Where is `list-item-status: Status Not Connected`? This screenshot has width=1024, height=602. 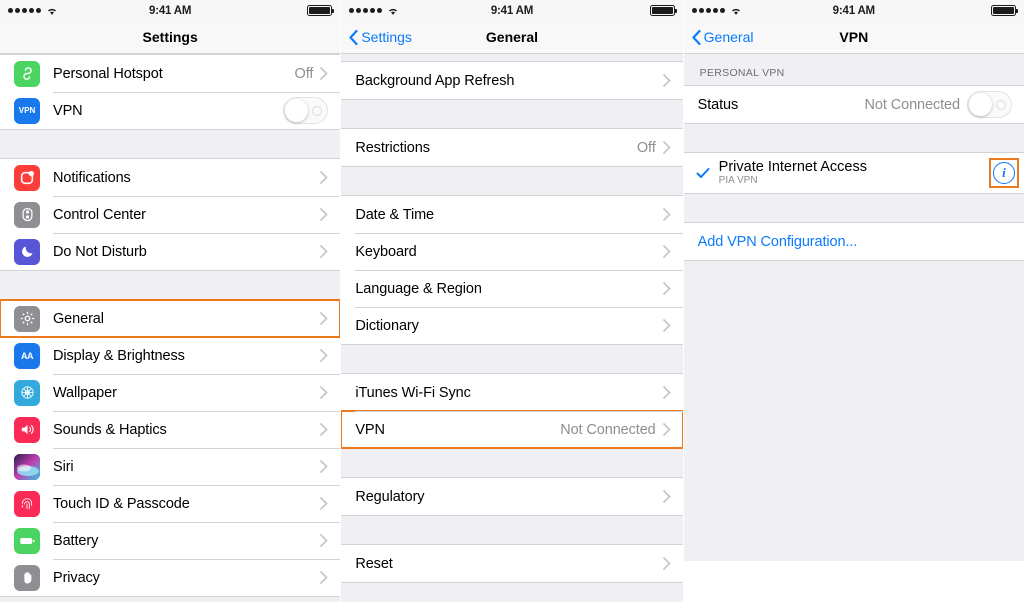
list-item-status: Status Not Connected is located at coordinates (853, 104).